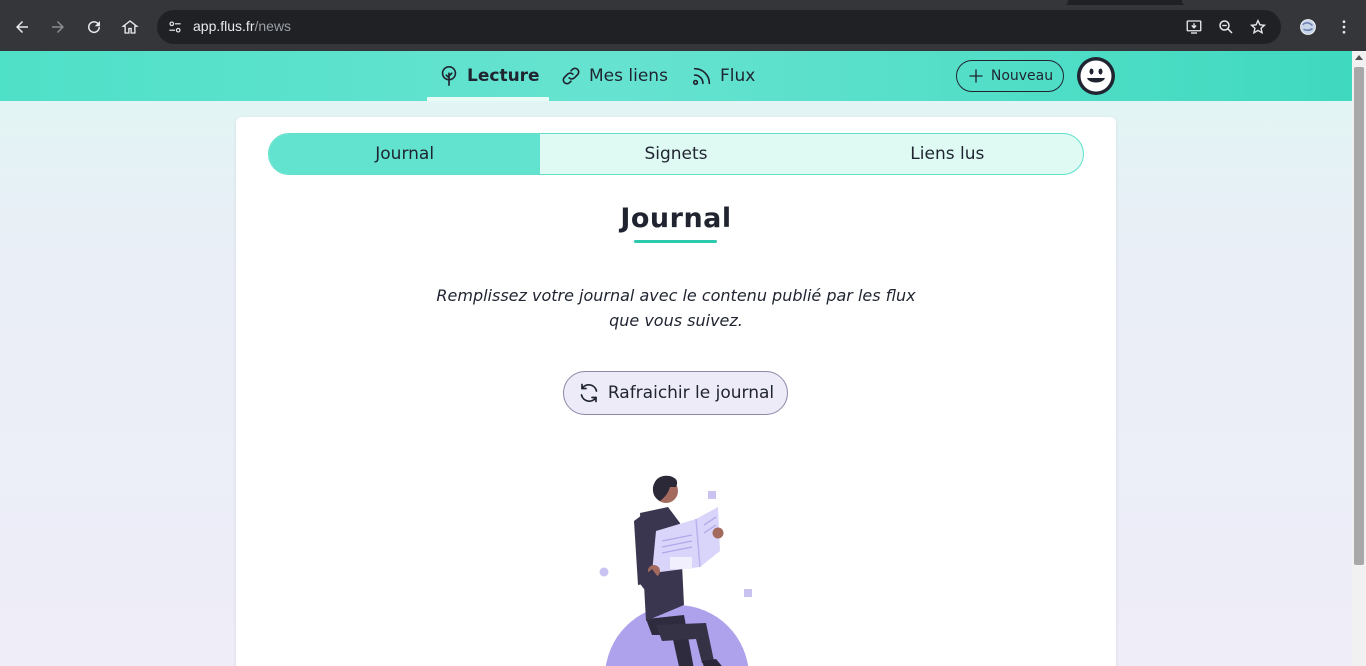 This screenshot has height=666, width=1366. I want to click on reading-tabs: Journal Signets Liens lus, so click(676, 154).